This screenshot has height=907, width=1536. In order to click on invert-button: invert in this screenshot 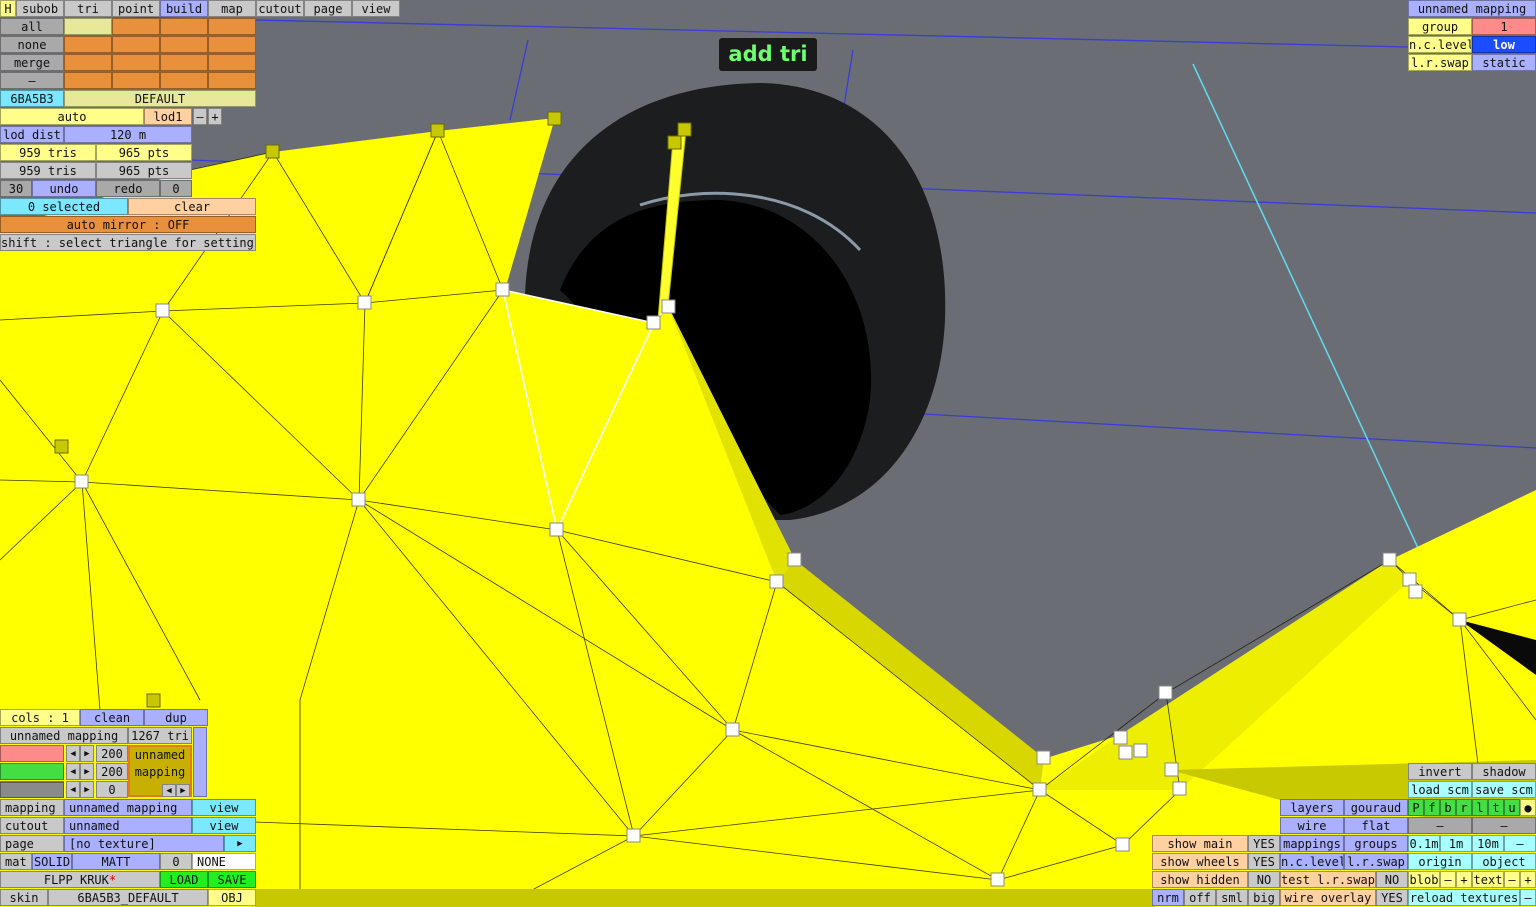, I will do `click(1440, 771)`.